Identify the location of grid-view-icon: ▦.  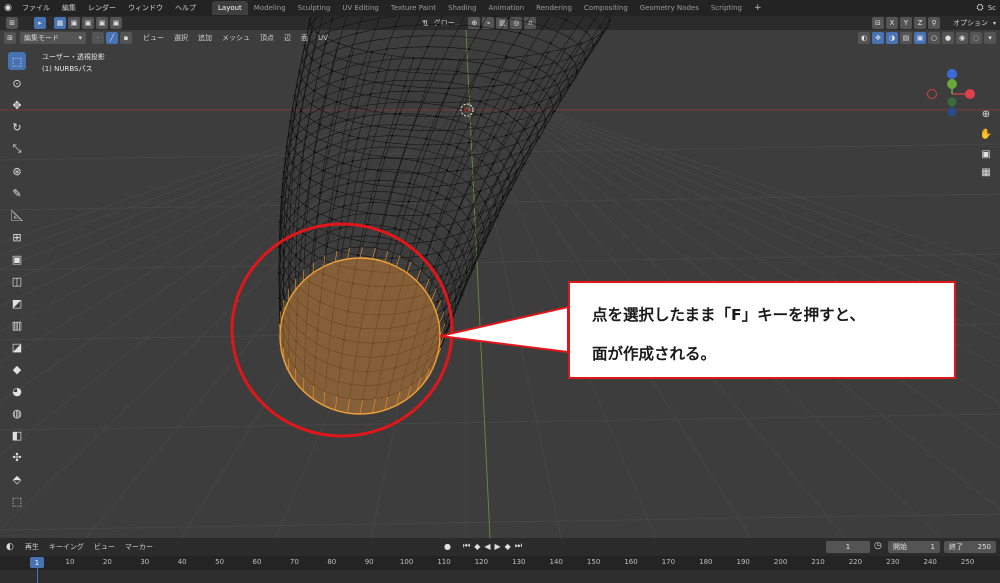
(986, 172).